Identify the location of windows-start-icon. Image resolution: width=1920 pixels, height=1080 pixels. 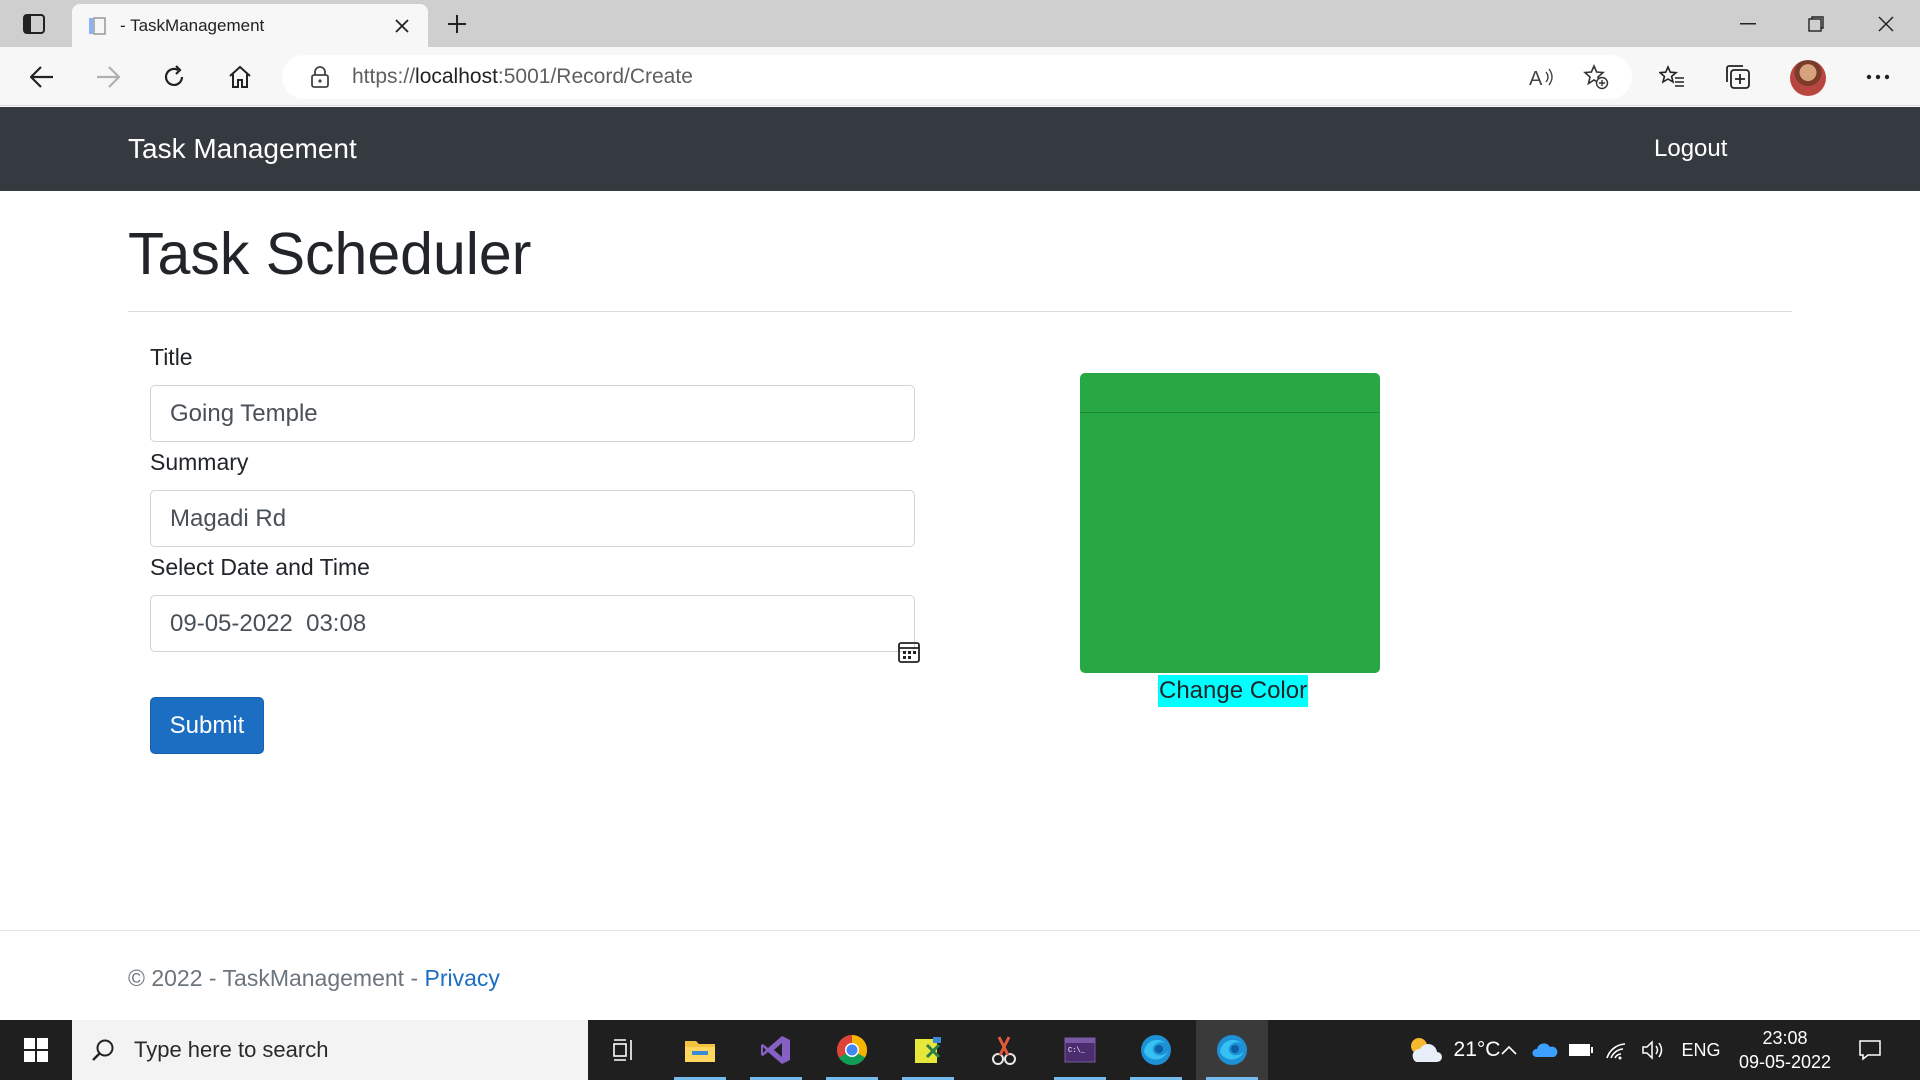
(36, 1050).